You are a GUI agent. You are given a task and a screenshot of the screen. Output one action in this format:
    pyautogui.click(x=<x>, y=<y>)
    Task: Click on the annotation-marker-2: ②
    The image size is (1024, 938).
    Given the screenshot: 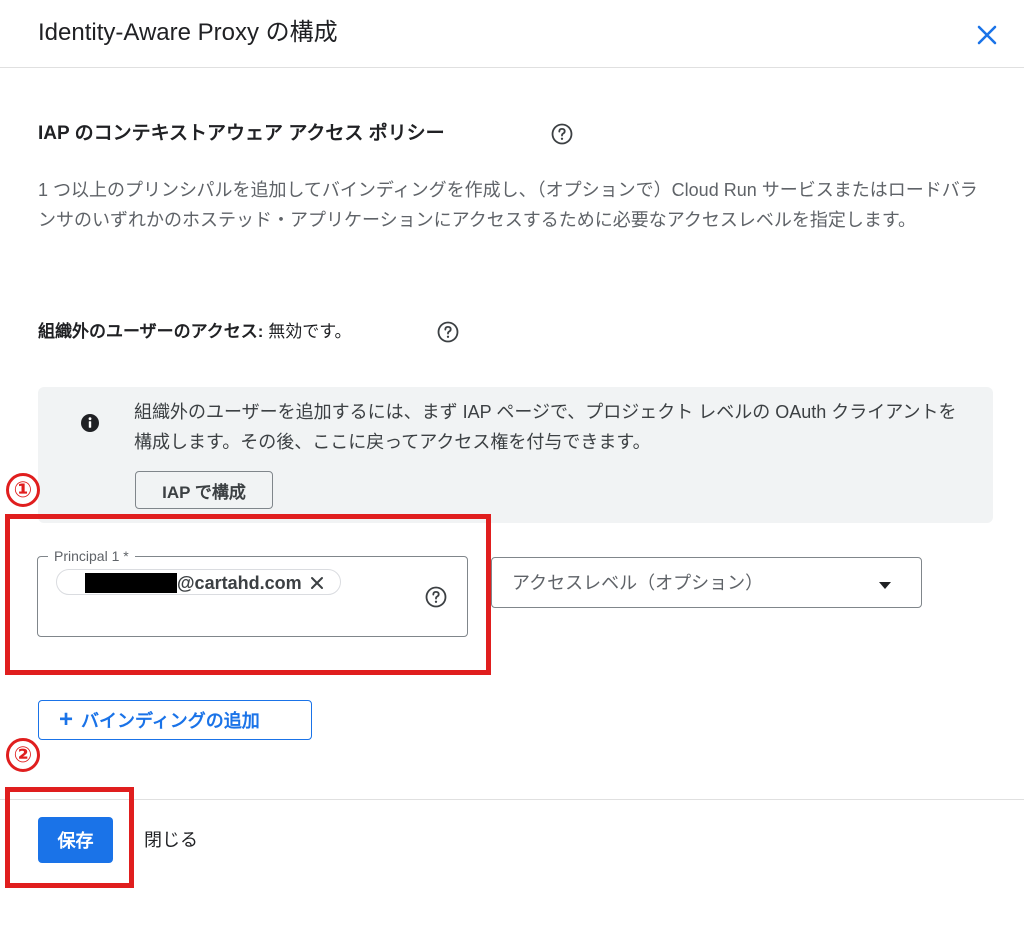 What is the action you would take?
    pyautogui.click(x=23, y=755)
    